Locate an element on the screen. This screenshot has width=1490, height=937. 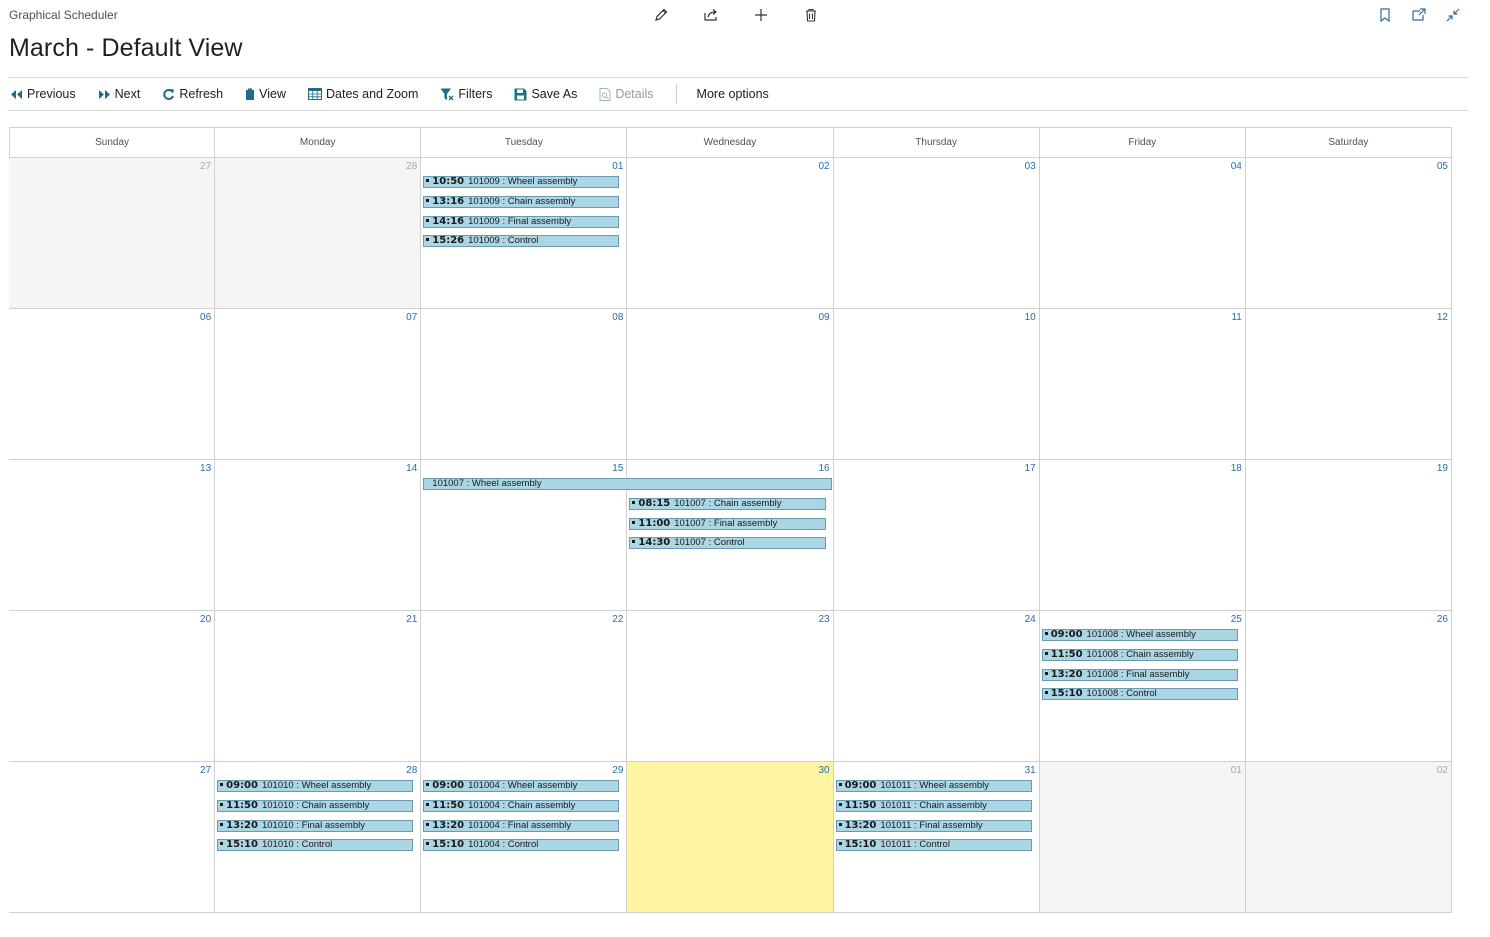
day-cell: 21 is located at coordinates (318, 686).